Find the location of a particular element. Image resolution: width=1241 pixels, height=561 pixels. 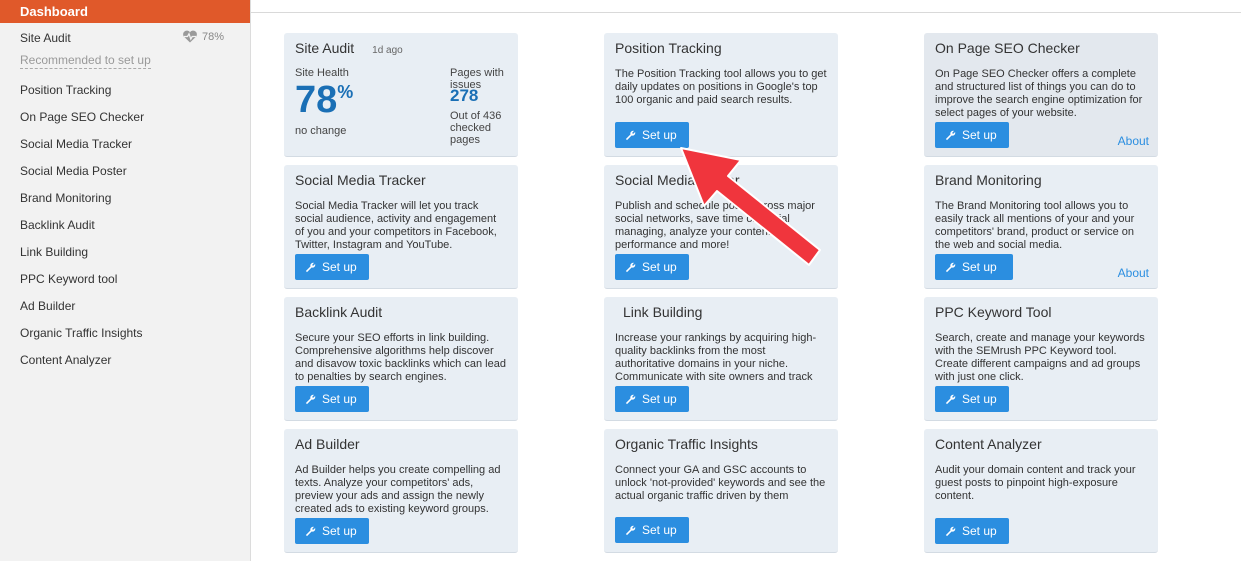

checked-pages-count: Out of 436 checked pages is located at coordinates (476, 128).